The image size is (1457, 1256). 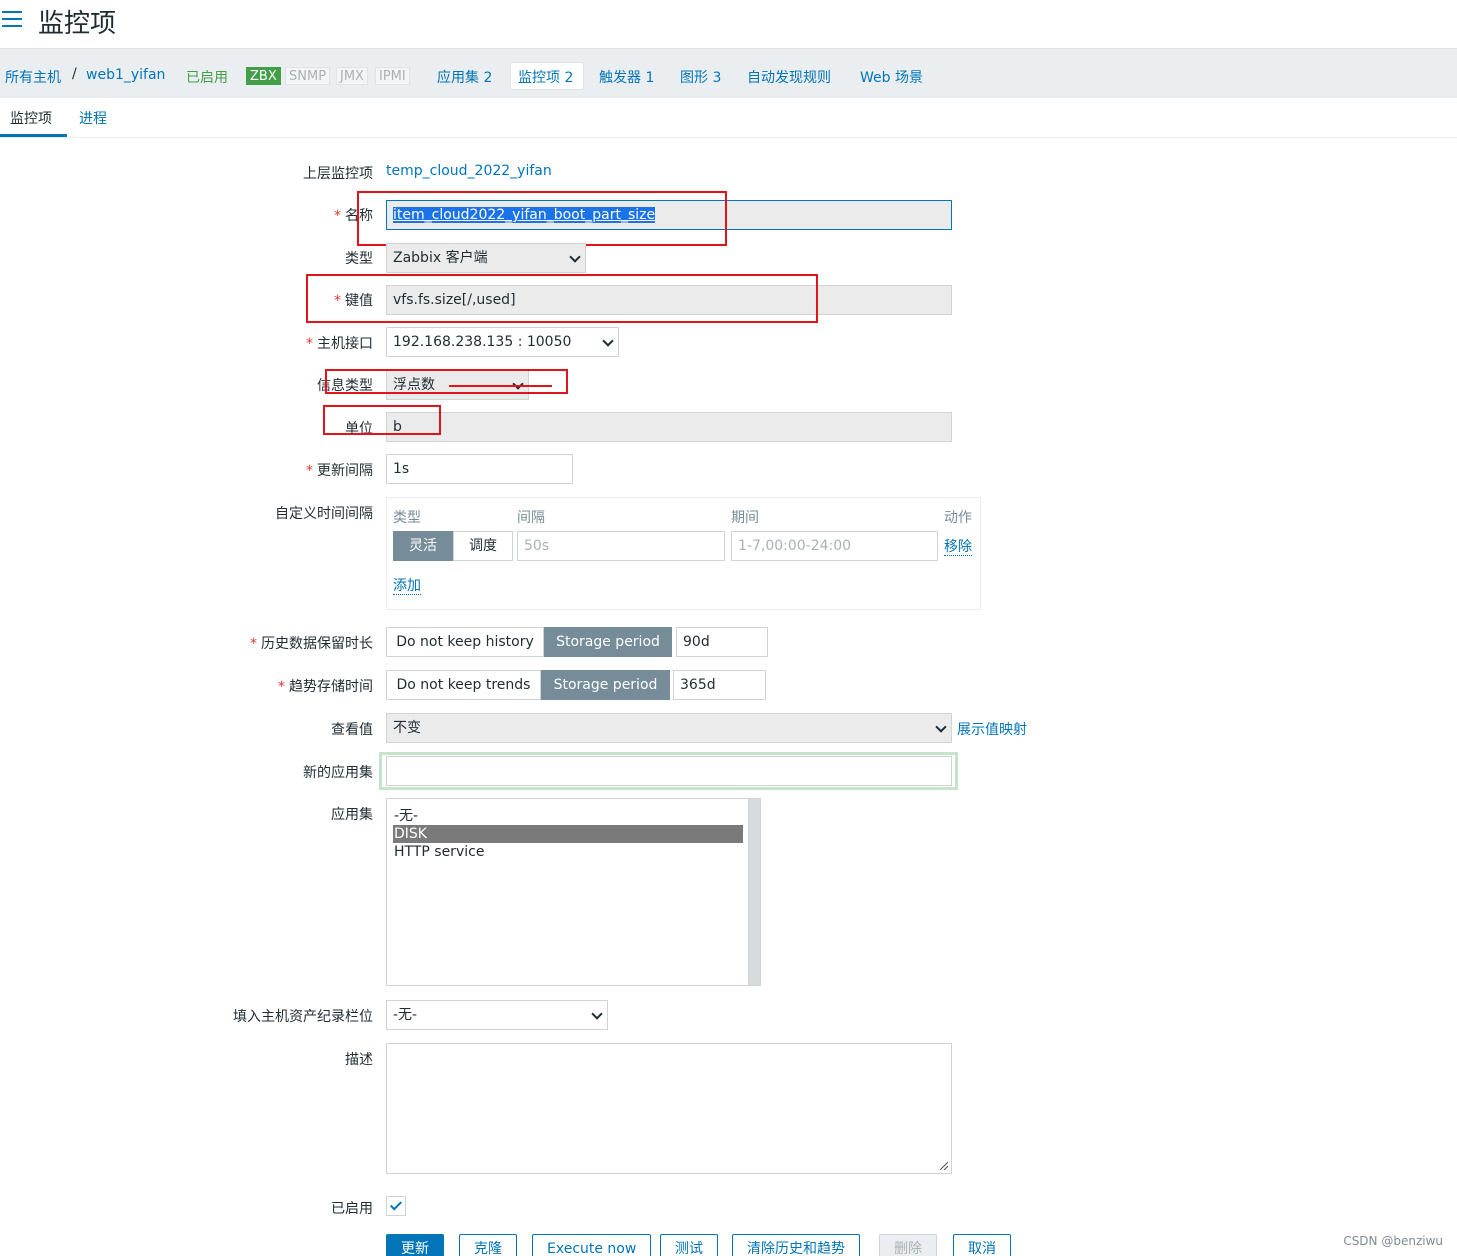 What do you see at coordinates (700, 77) in the screenshot?
I see `tab-graphs: 图形 3` at bounding box center [700, 77].